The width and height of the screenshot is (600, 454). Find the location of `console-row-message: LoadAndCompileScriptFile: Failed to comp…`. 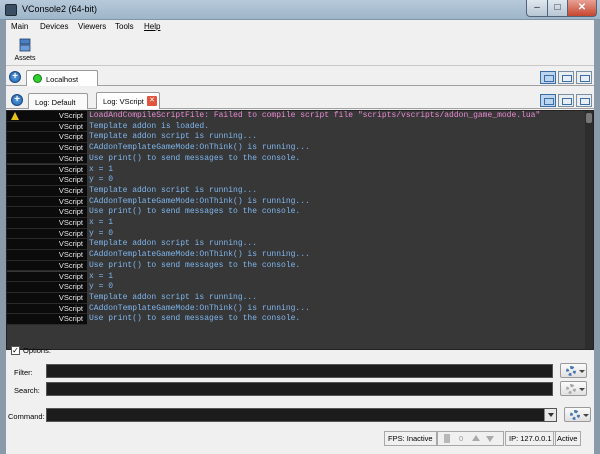

console-row-message: LoadAndCompileScriptFile: Failed to comp… is located at coordinates (315, 115).